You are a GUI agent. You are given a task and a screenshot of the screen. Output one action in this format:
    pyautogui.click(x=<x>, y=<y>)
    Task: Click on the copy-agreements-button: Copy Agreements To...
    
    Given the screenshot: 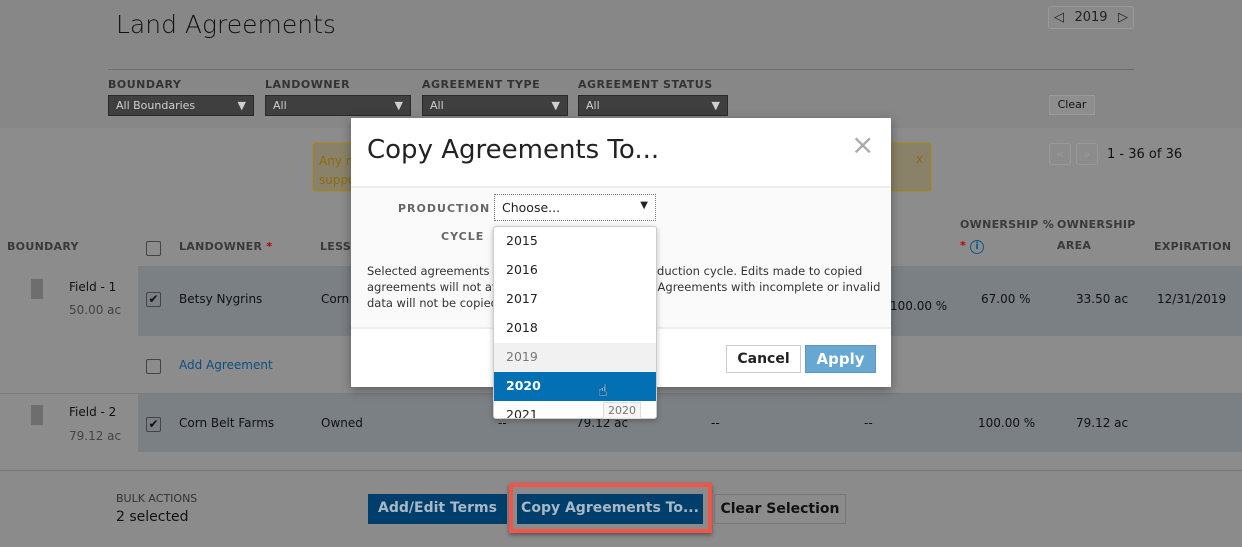 What is the action you would take?
    pyautogui.click(x=610, y=509)
    